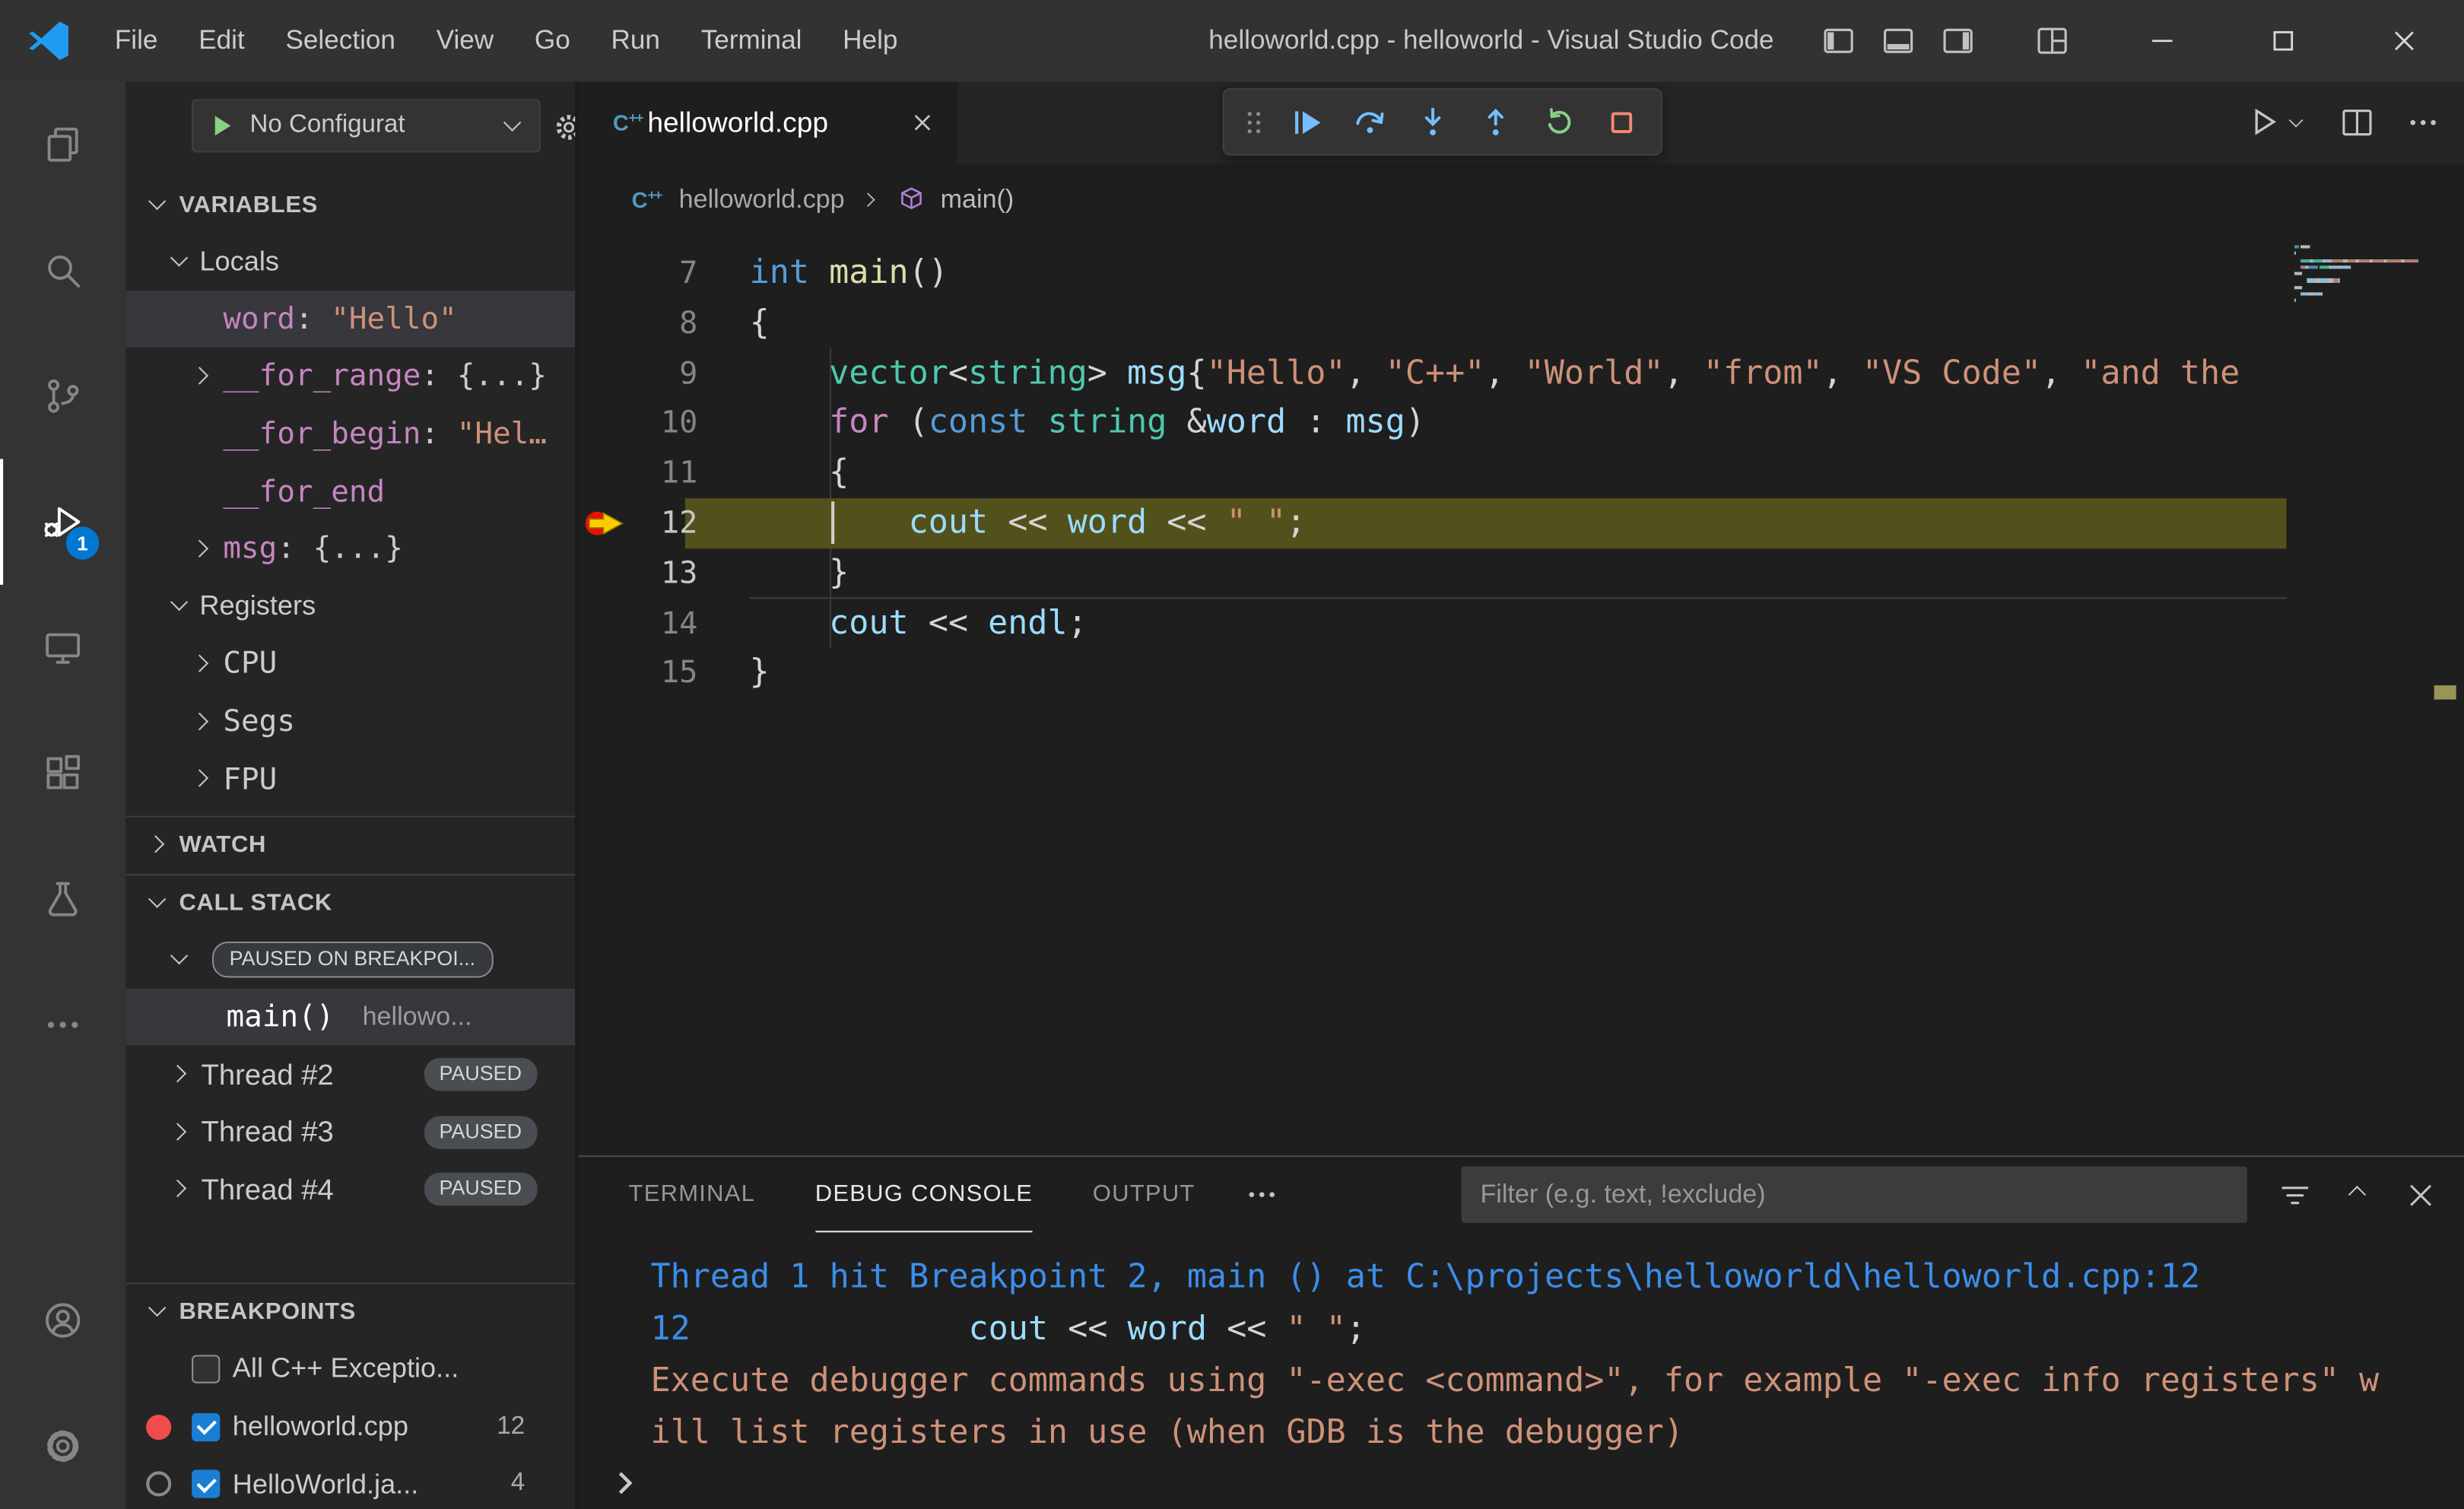 The height and width of the screenshot is (1509, 2464). I want to click on step-into-button, so click(1432, 121).